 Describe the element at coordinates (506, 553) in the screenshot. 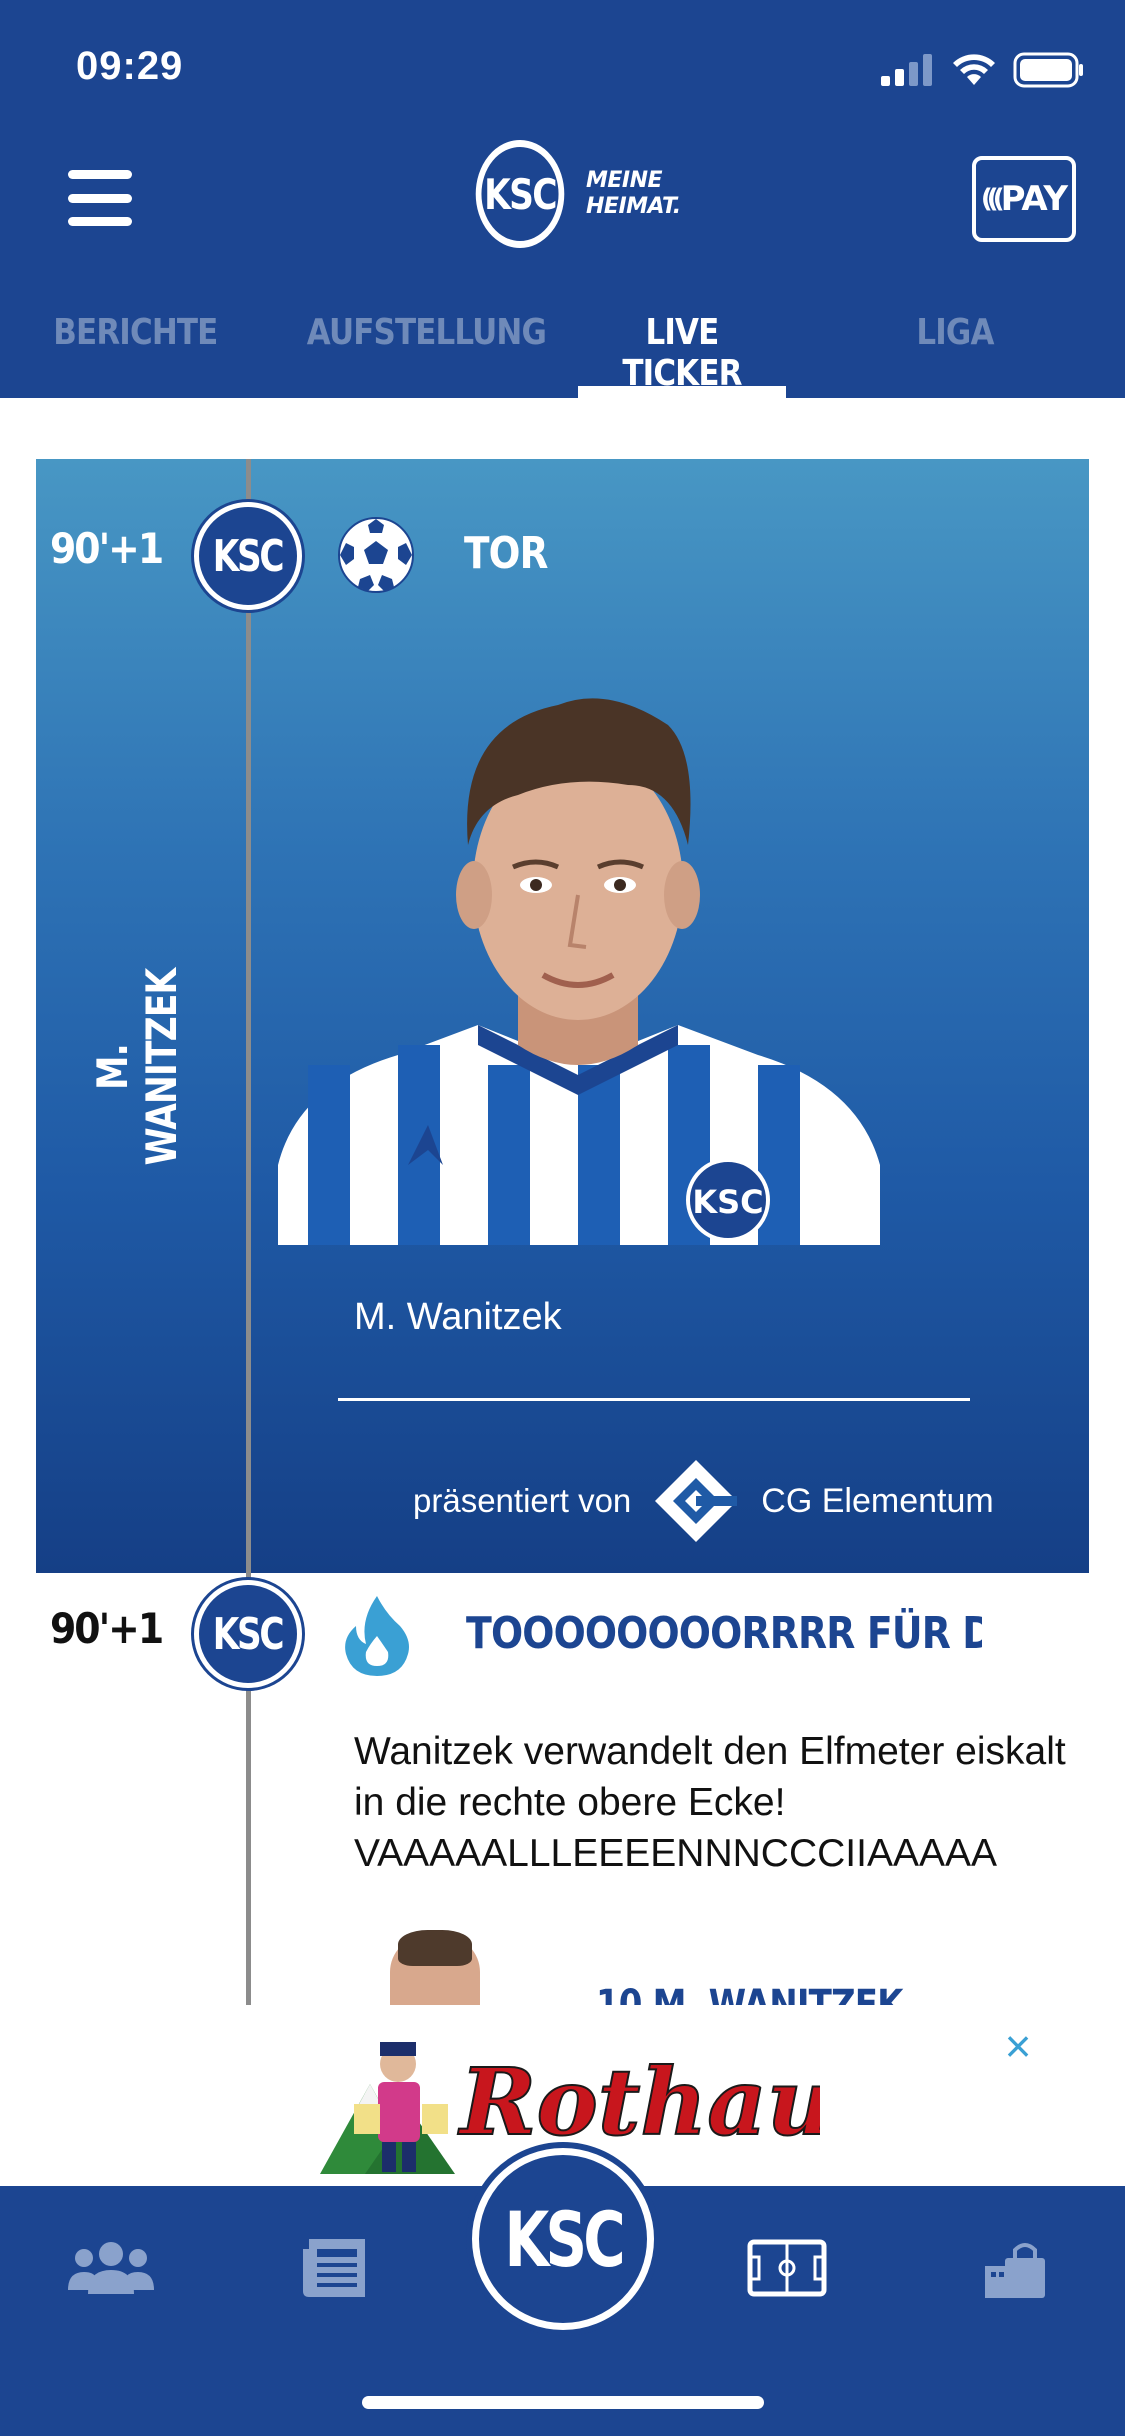

I see `event-type-label: TOR` at that location.